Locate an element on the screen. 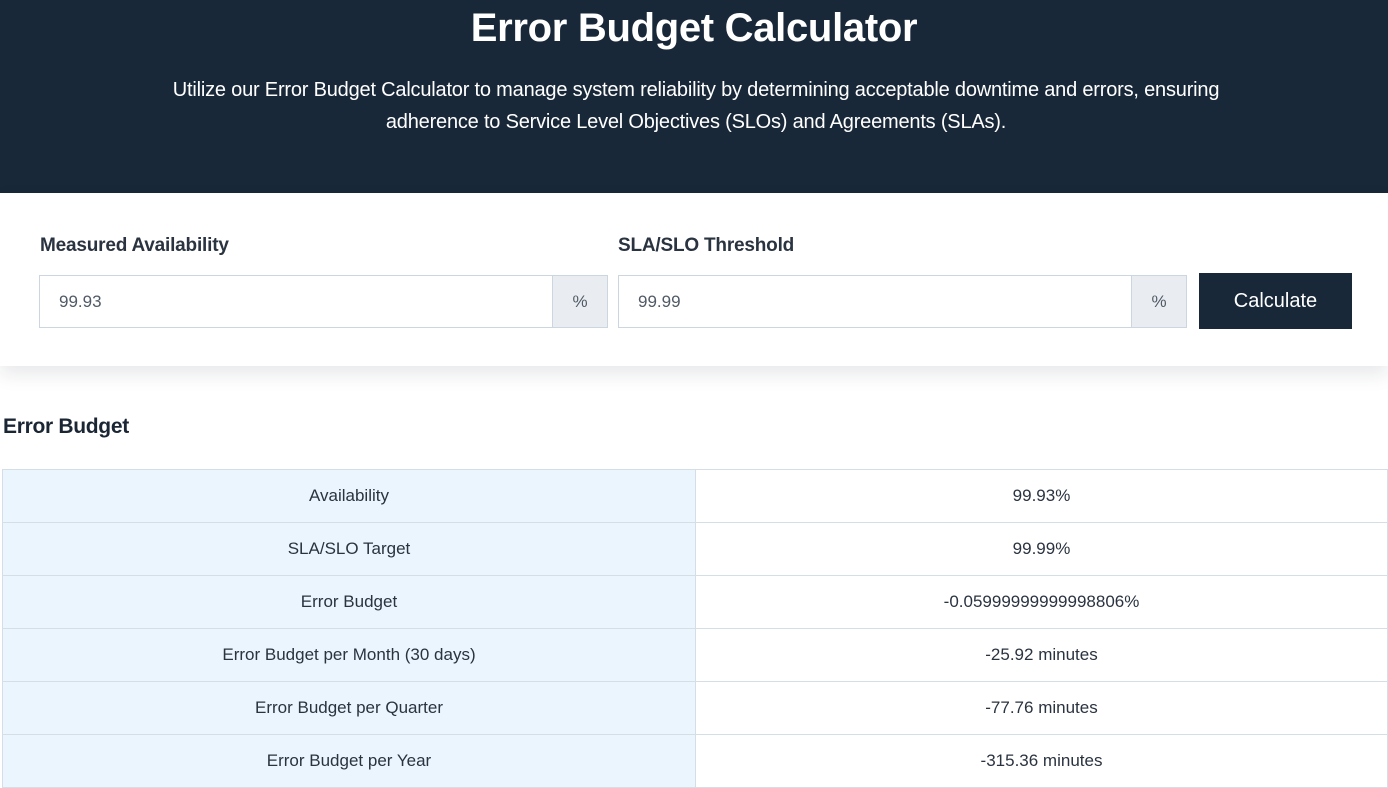  results-title: Error Budget is located at coordinates (66, 426).